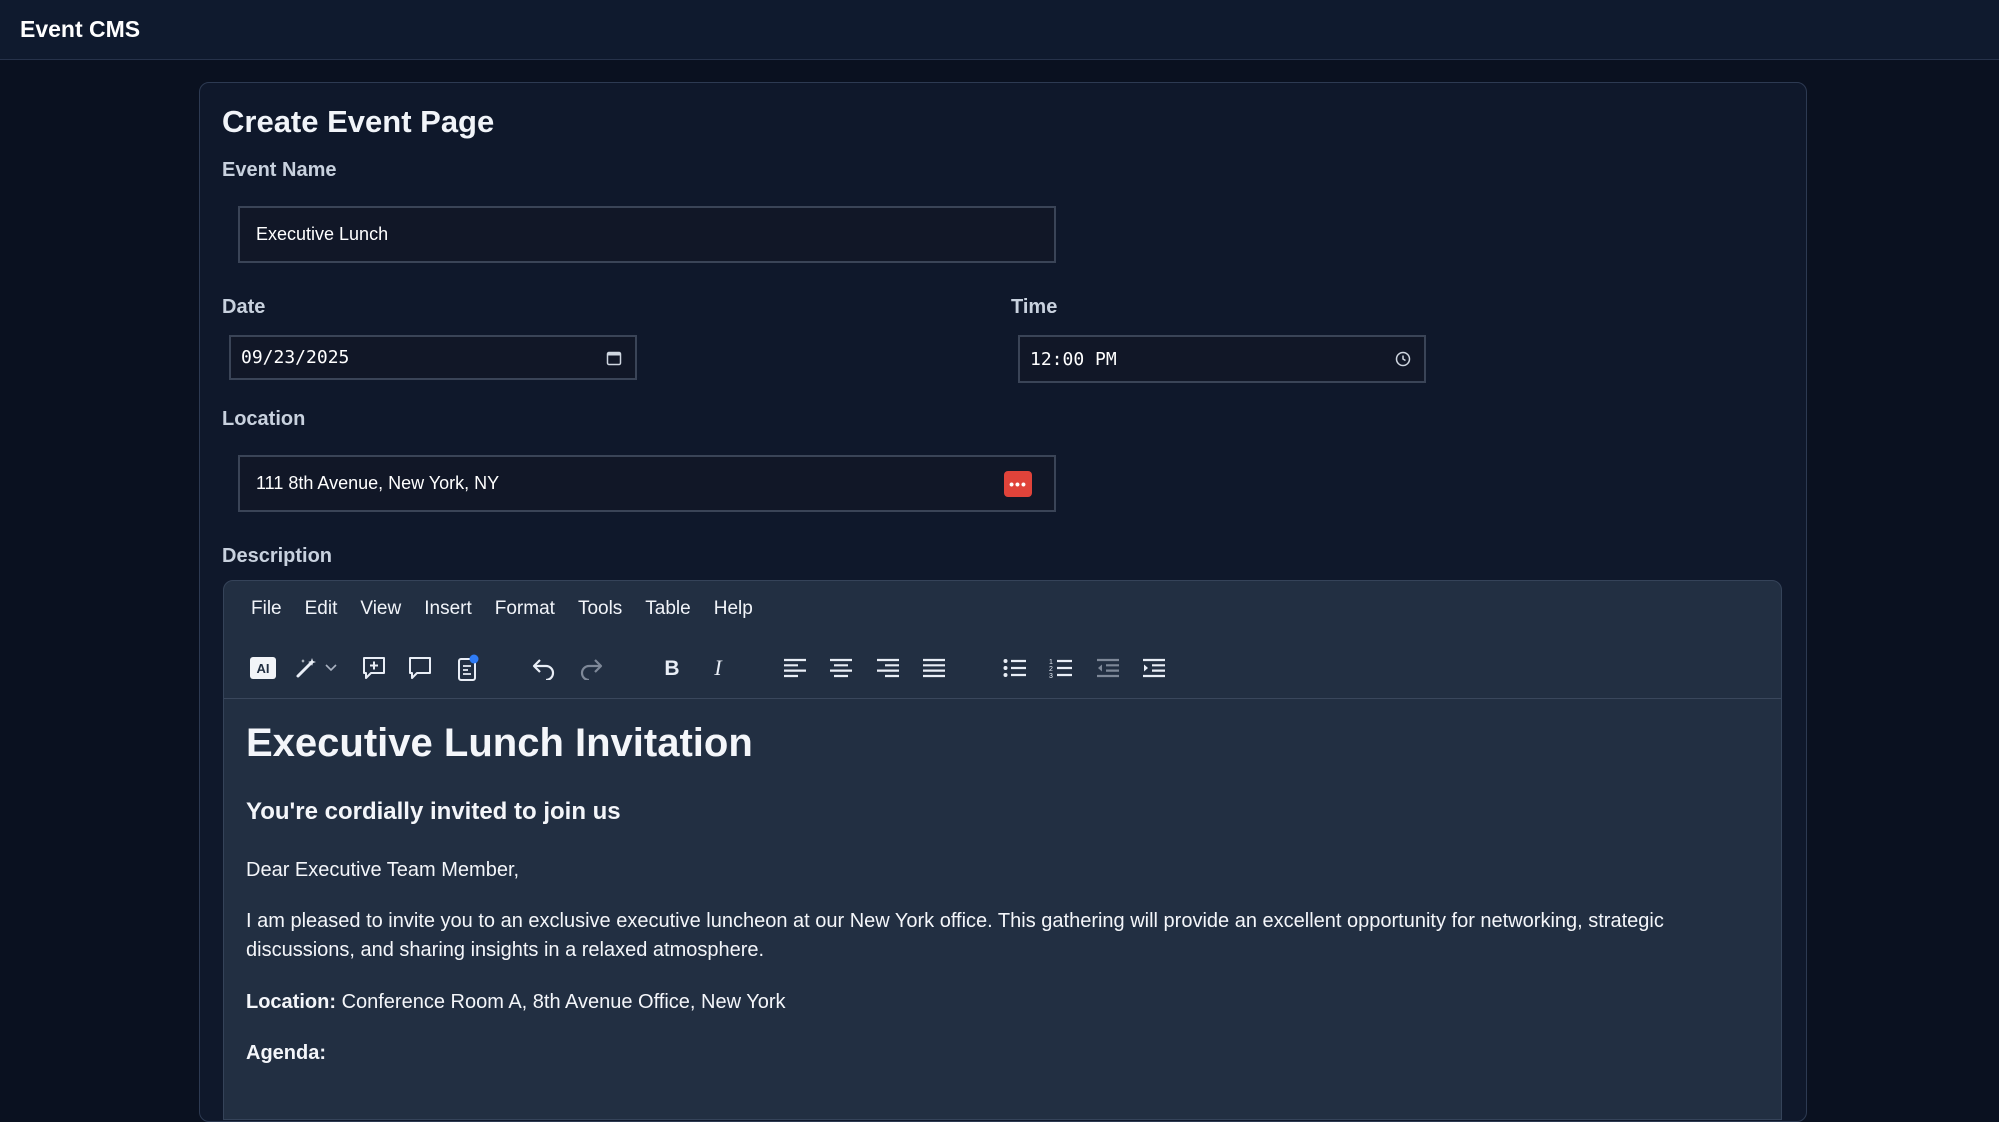 The width and height of the screenshot is (1999, 1122). What do you see at coordinates (277, 556) in the screenshot?
I see `description-label: Description` at bounding box center [277, 556].